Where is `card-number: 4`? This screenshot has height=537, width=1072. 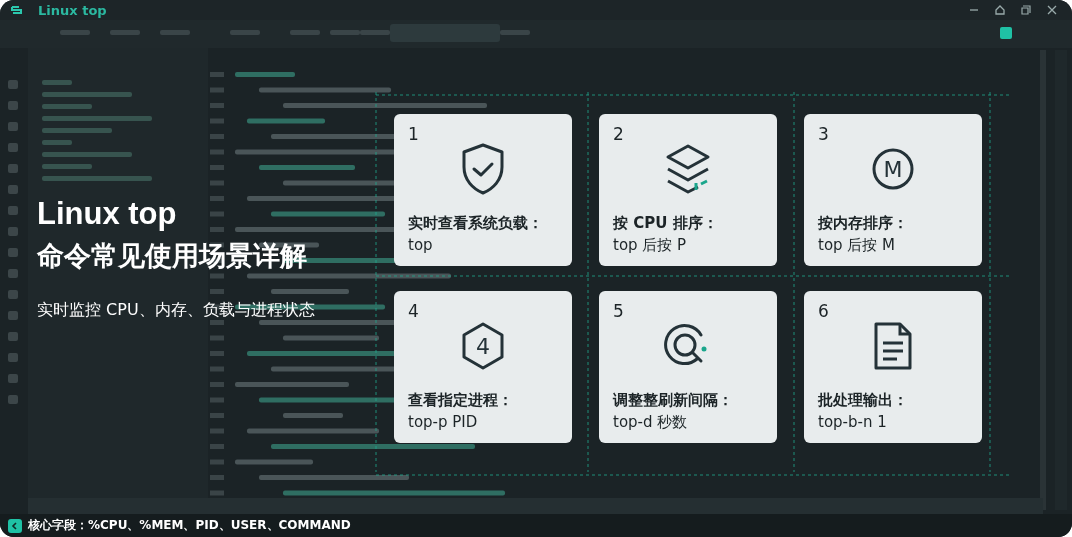 card-number: 4 is located at coordinates (413, 311).